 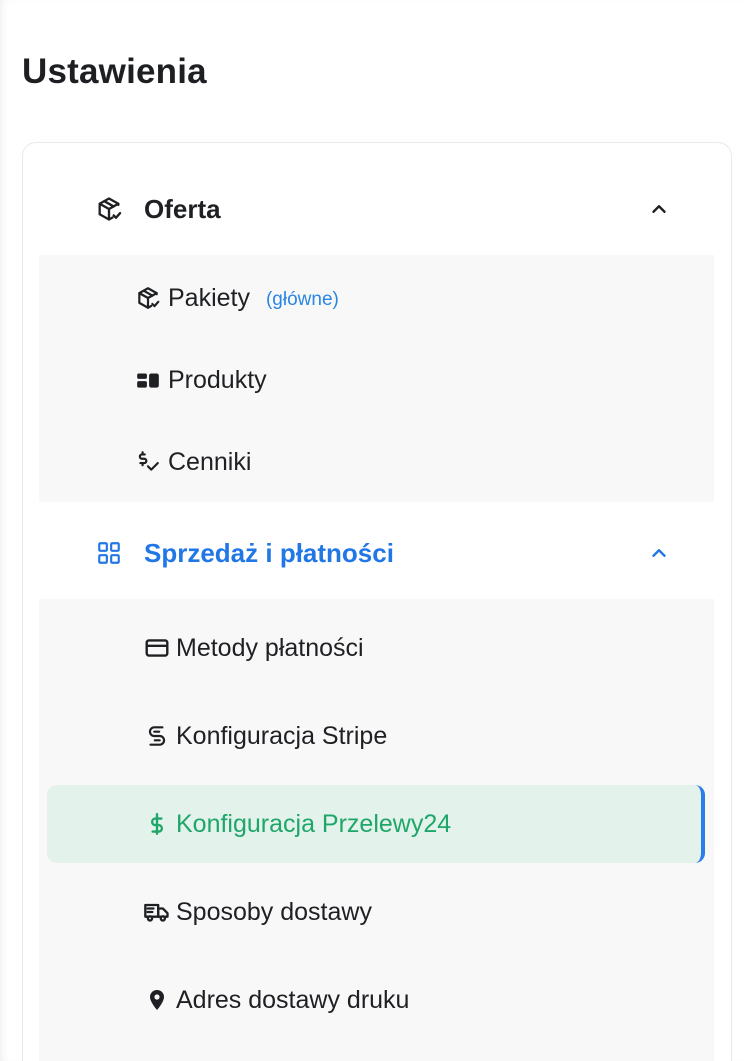 What do you see at coordinates (182, 208) in the screenshot?
I see `section-label-oferta: Oferta` at bounding box center [182, 208].